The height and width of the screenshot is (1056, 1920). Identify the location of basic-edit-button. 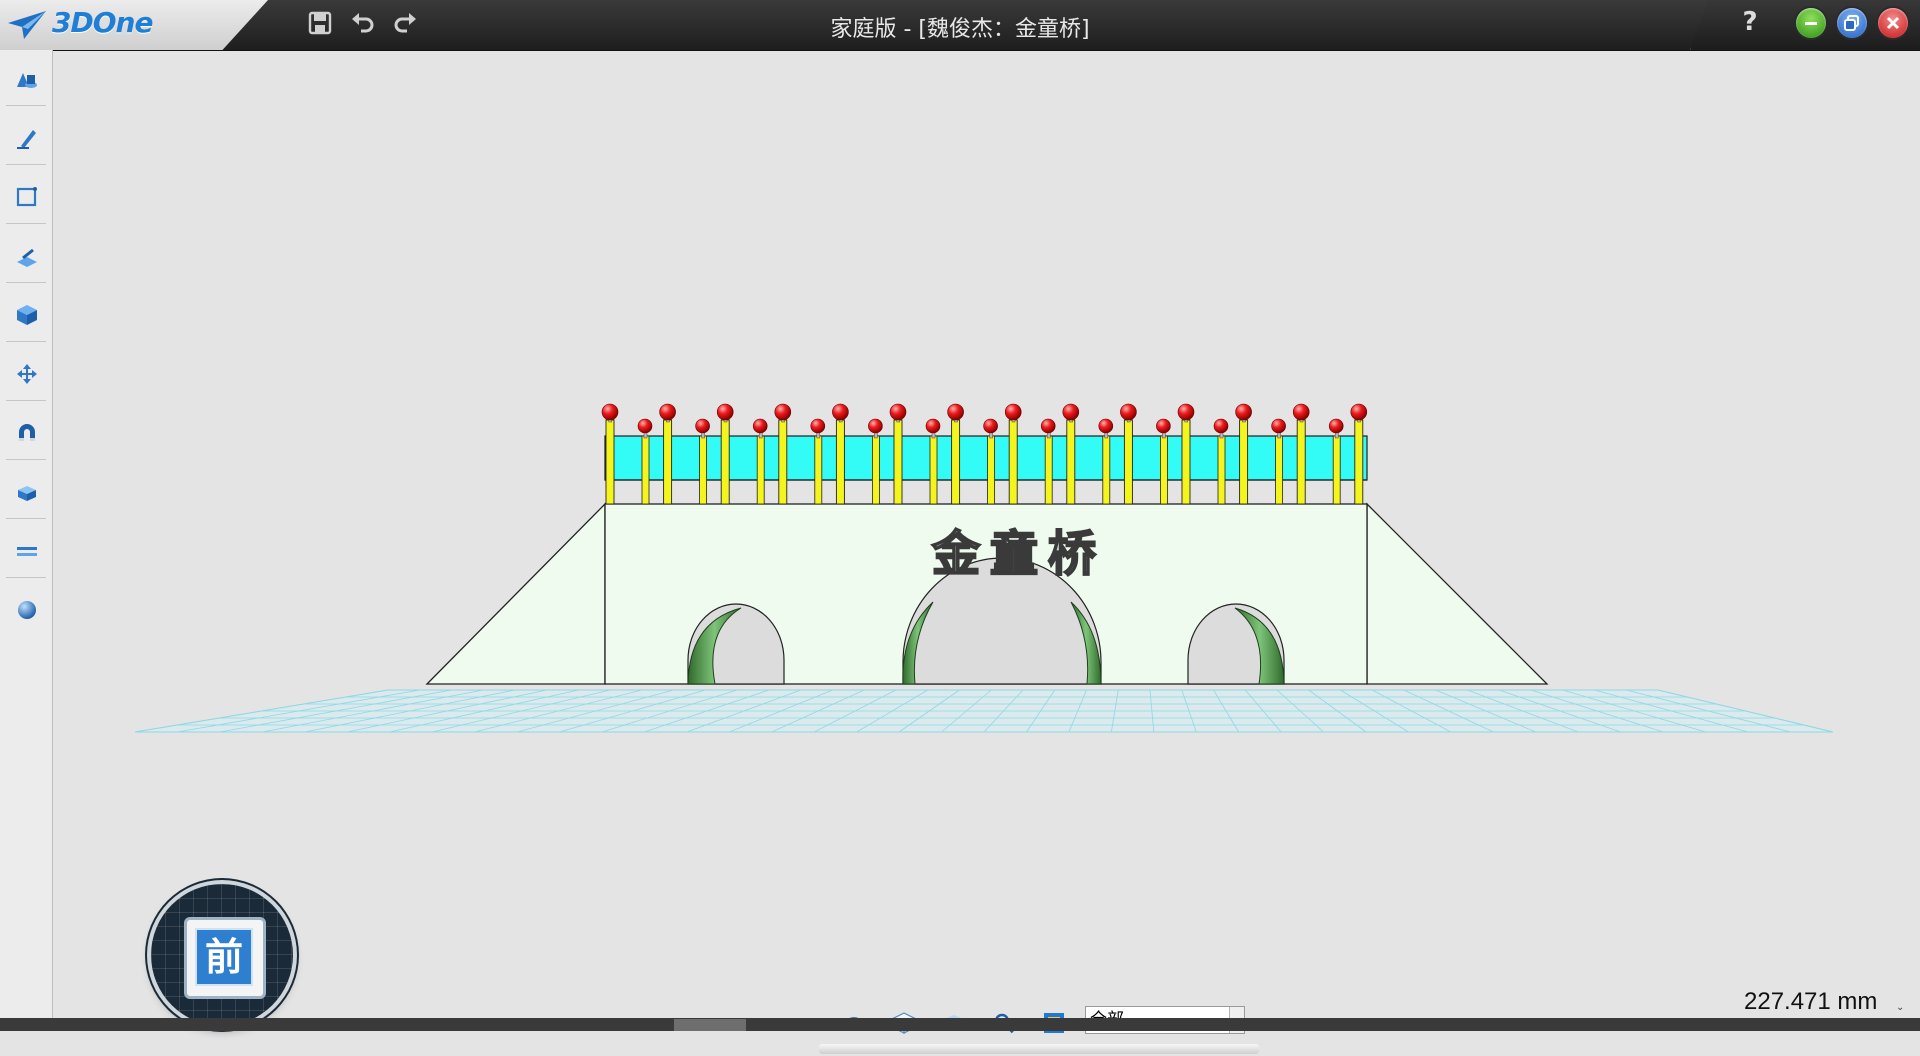
(26, 375).